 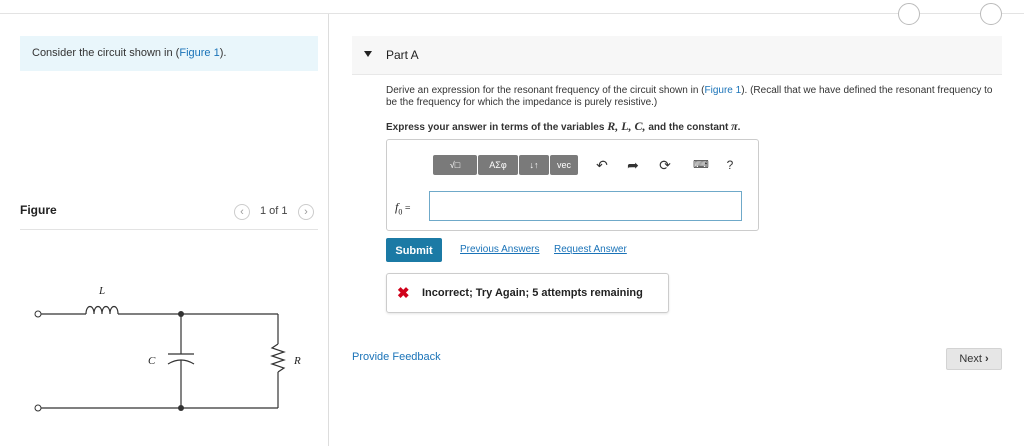 I want to click on next-button: Next ›, so click(x=974, y=359).